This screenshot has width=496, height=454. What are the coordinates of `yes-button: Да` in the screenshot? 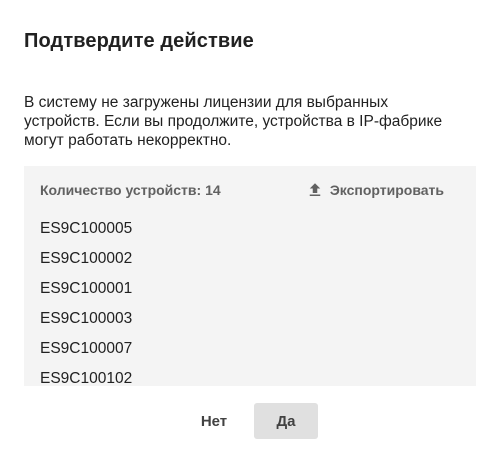 It's located at (286, 421).